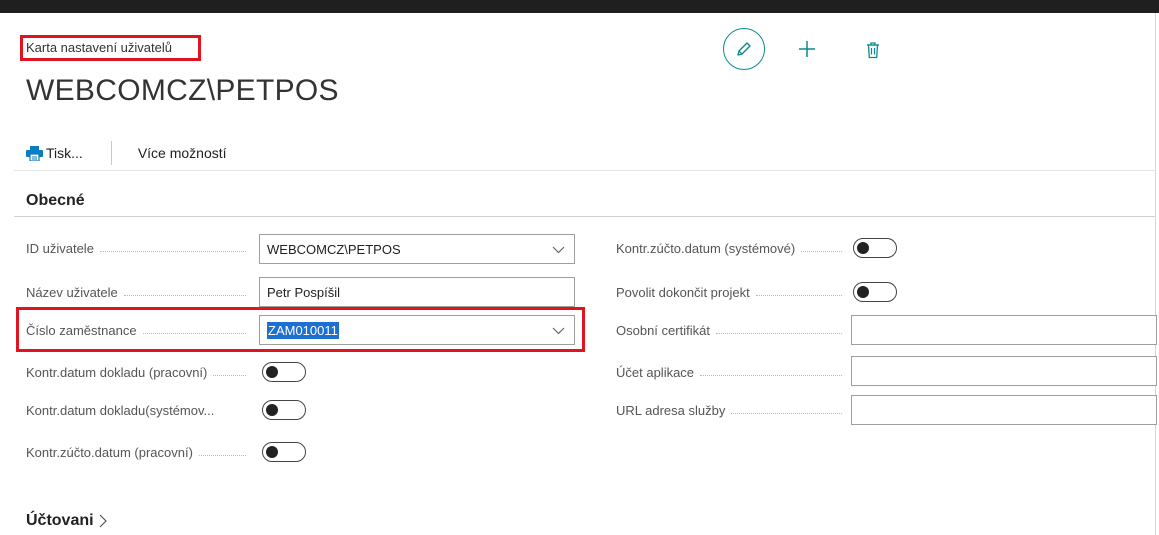 The height and width of the screenshot is (535, 1159). Describe the element at coordinates (584, 216) in the screenshot. I see `section-divider` at that location.